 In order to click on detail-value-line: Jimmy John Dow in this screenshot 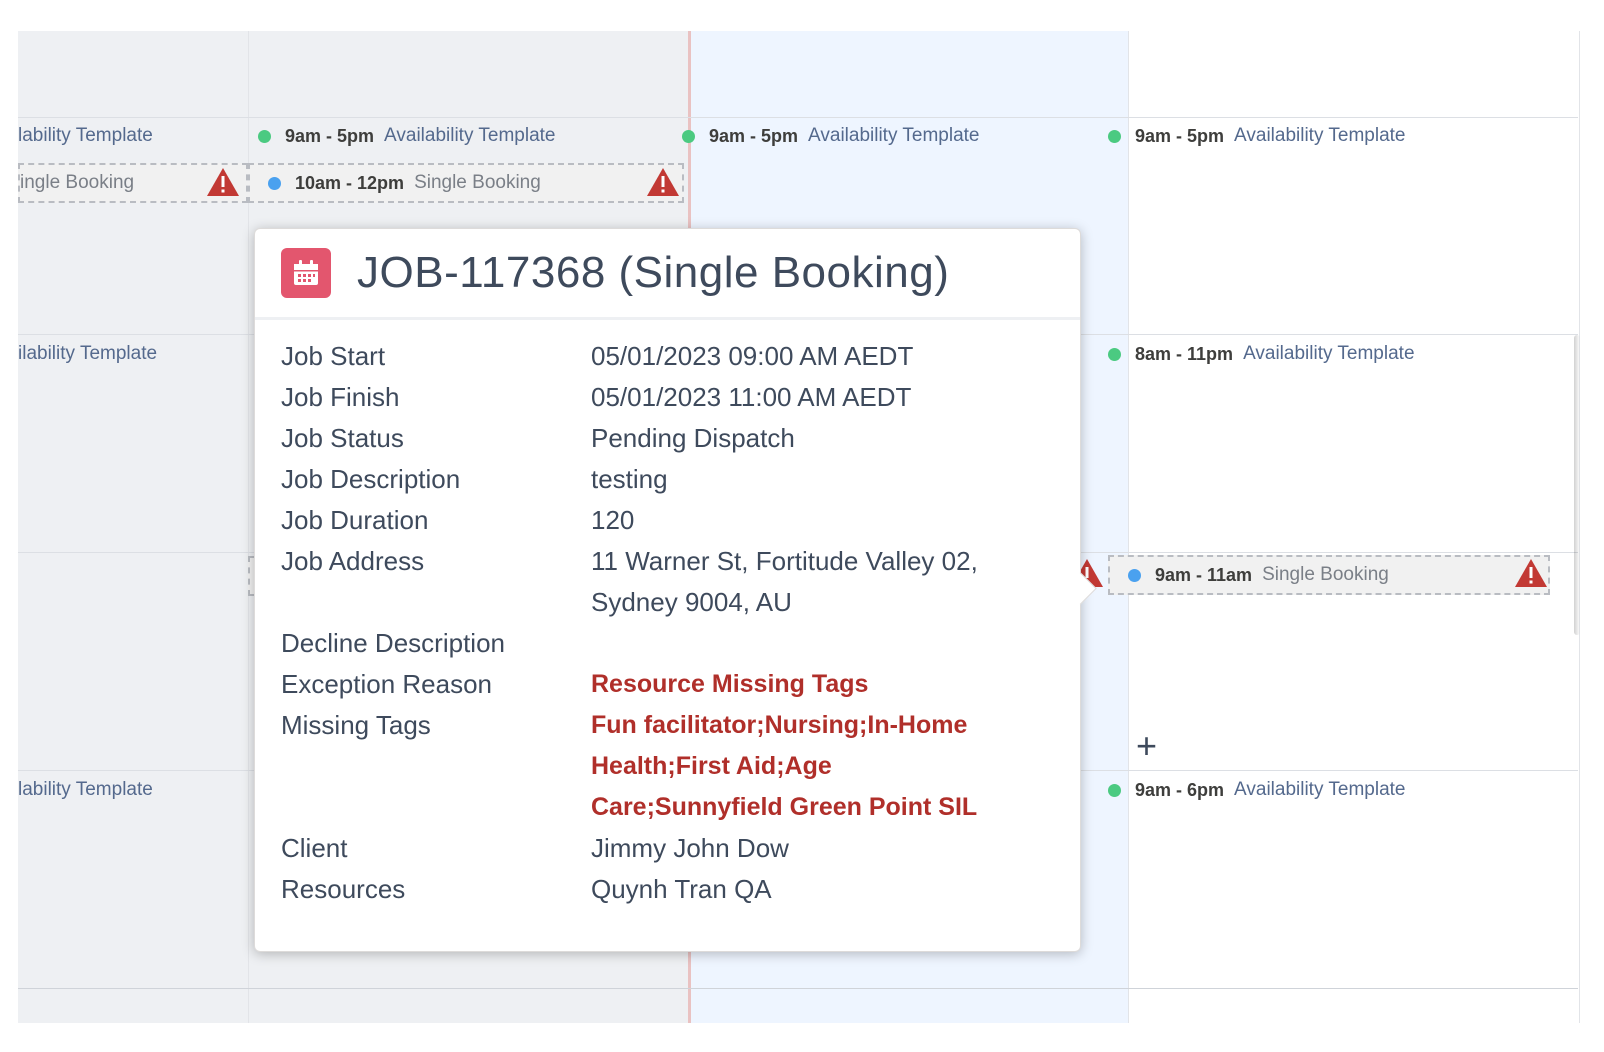, I will do `click(690, 848)`.